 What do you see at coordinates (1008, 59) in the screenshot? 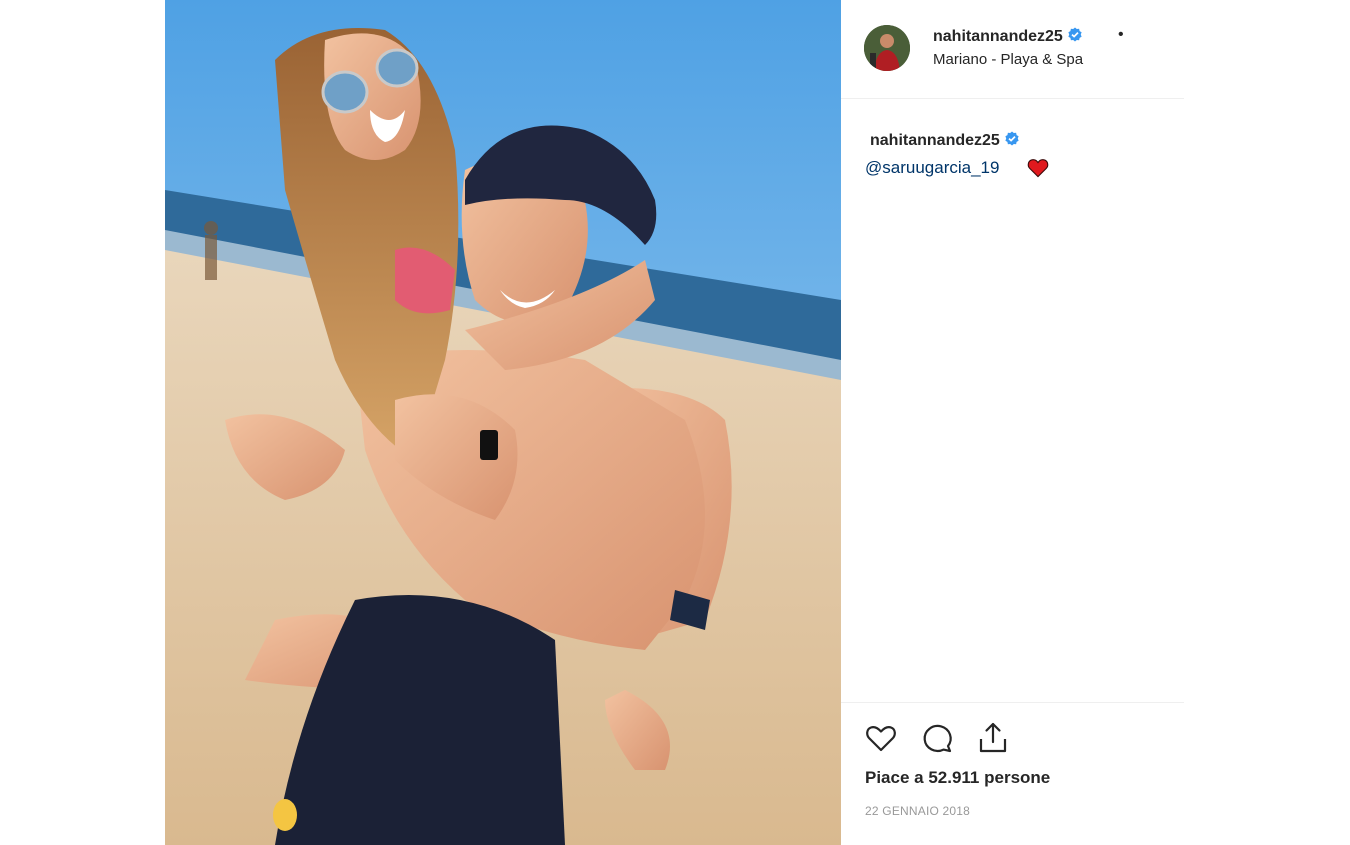
I see `location-link: Mariano - Playa & Spa` at bounding box center [1008, 59].